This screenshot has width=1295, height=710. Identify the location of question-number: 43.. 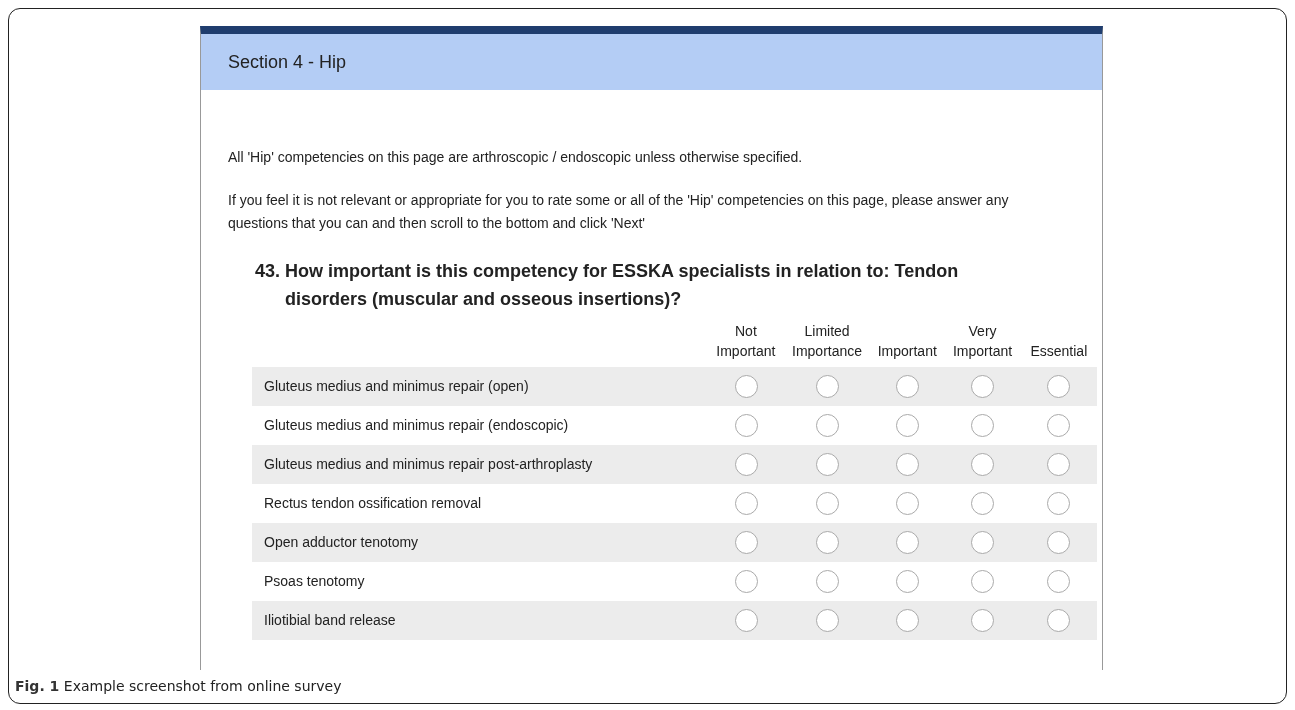
(268, 271).